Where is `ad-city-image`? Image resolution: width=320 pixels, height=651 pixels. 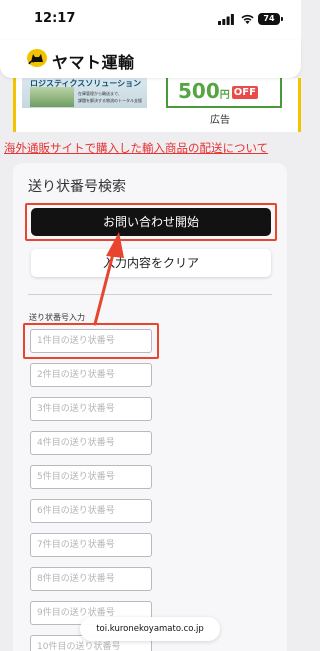 ad-city-image is located at coordinates (52, 97).